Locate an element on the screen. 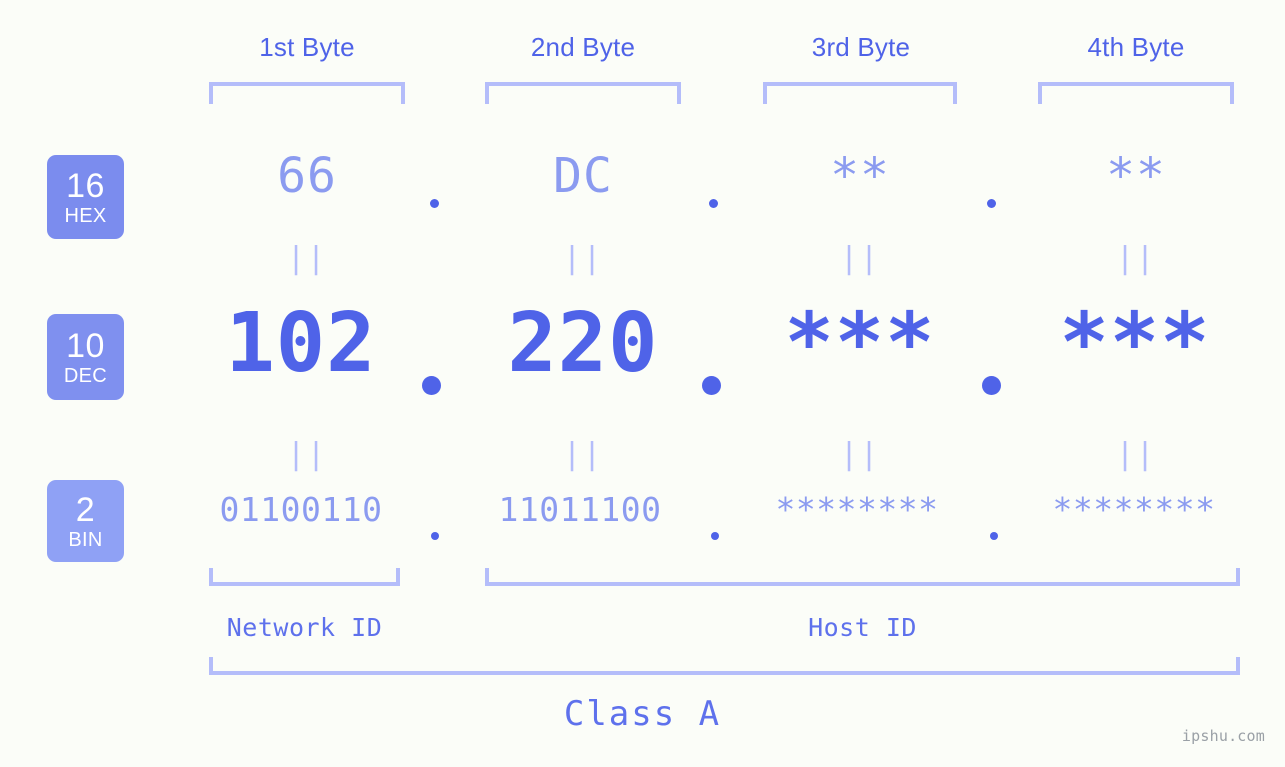 This screenshot has height=767, width=1285. equals-mark-hex-dec-1: || is located at coordinates (307, 258).